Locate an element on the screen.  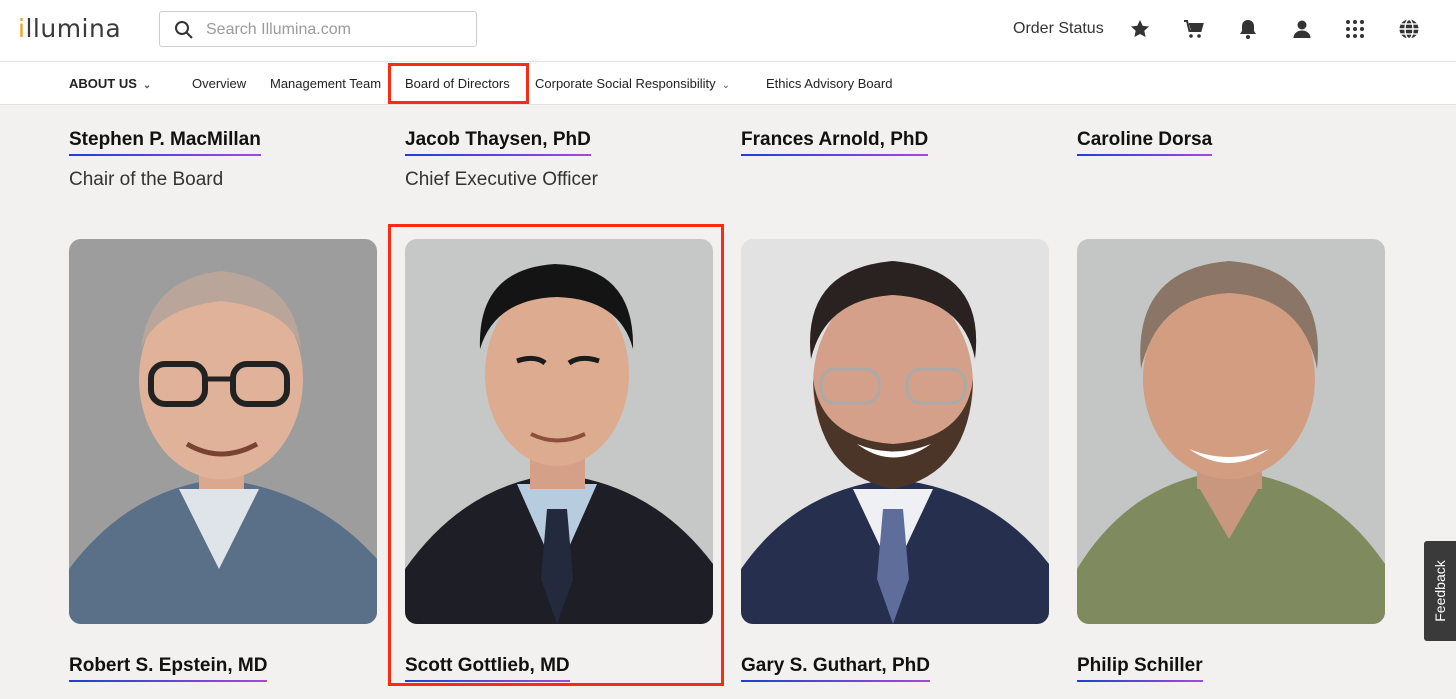
illumina-logo: illumina is located at coordinates (69, 28).